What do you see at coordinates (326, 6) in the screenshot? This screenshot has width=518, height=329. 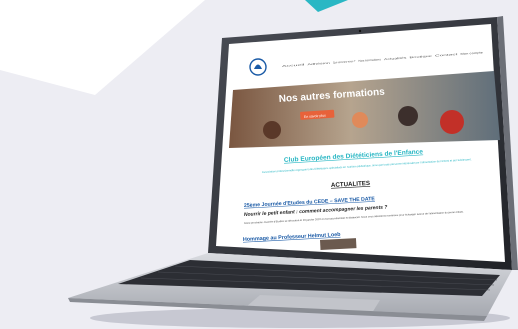 I see `background-teal-triangle` at bounding box center [326, 6].